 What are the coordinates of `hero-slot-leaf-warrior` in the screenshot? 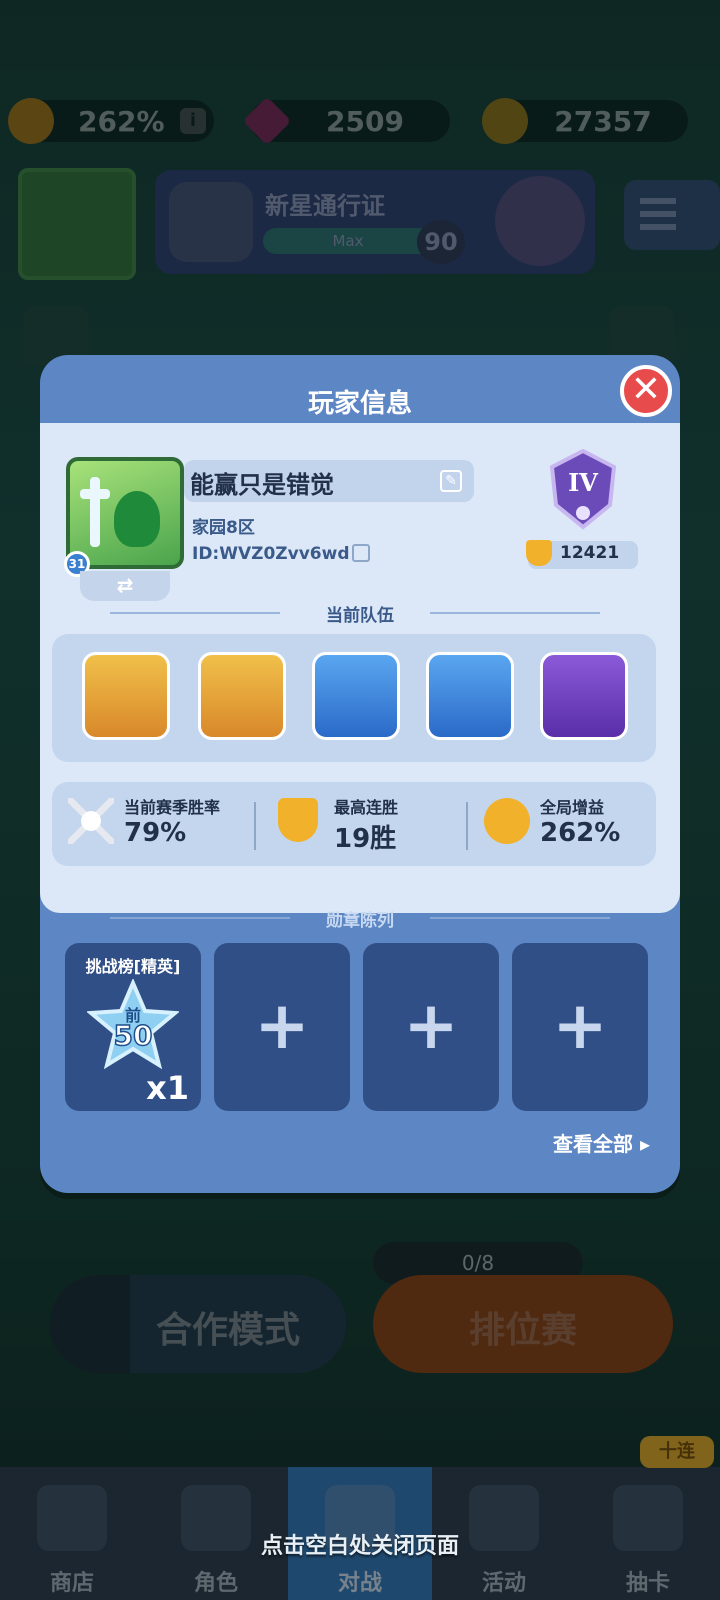 It's located at (356, 696).